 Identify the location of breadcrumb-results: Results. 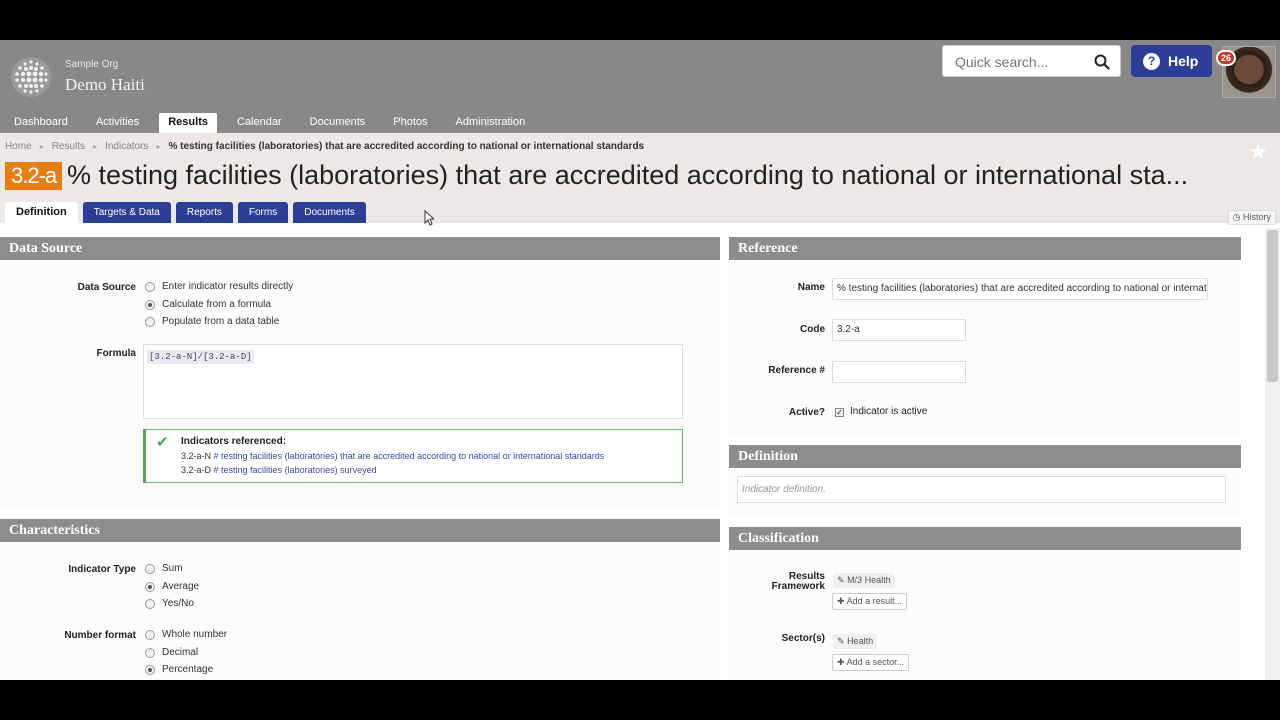
(68, 146).